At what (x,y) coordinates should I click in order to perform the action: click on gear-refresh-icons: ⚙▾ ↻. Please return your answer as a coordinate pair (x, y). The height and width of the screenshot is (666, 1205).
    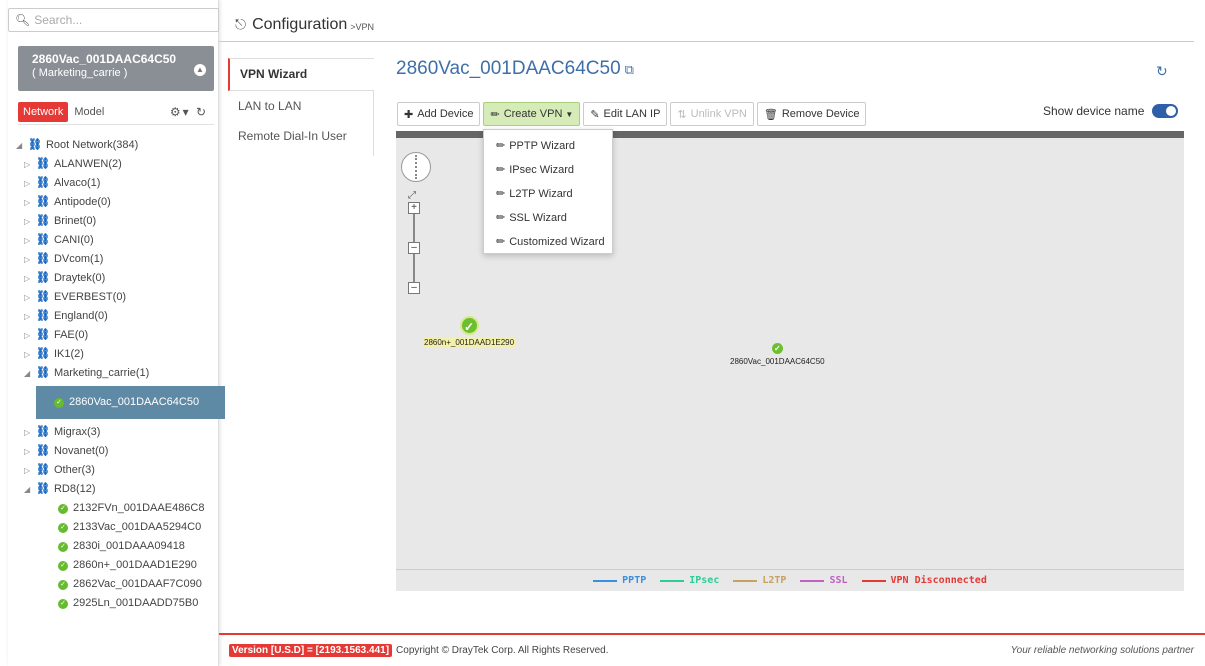
    Looking at the image, I should click on (189, 112).